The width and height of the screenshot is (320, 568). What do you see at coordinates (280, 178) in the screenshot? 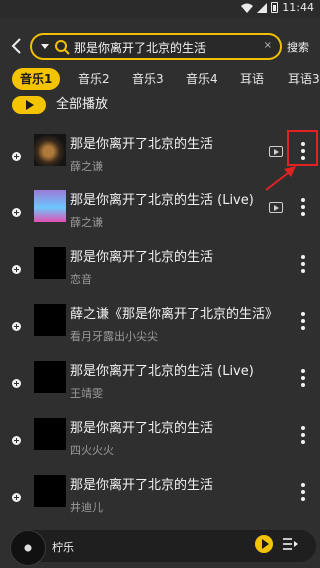
I see `arrow-annotation` at bounding box center [280, 178].